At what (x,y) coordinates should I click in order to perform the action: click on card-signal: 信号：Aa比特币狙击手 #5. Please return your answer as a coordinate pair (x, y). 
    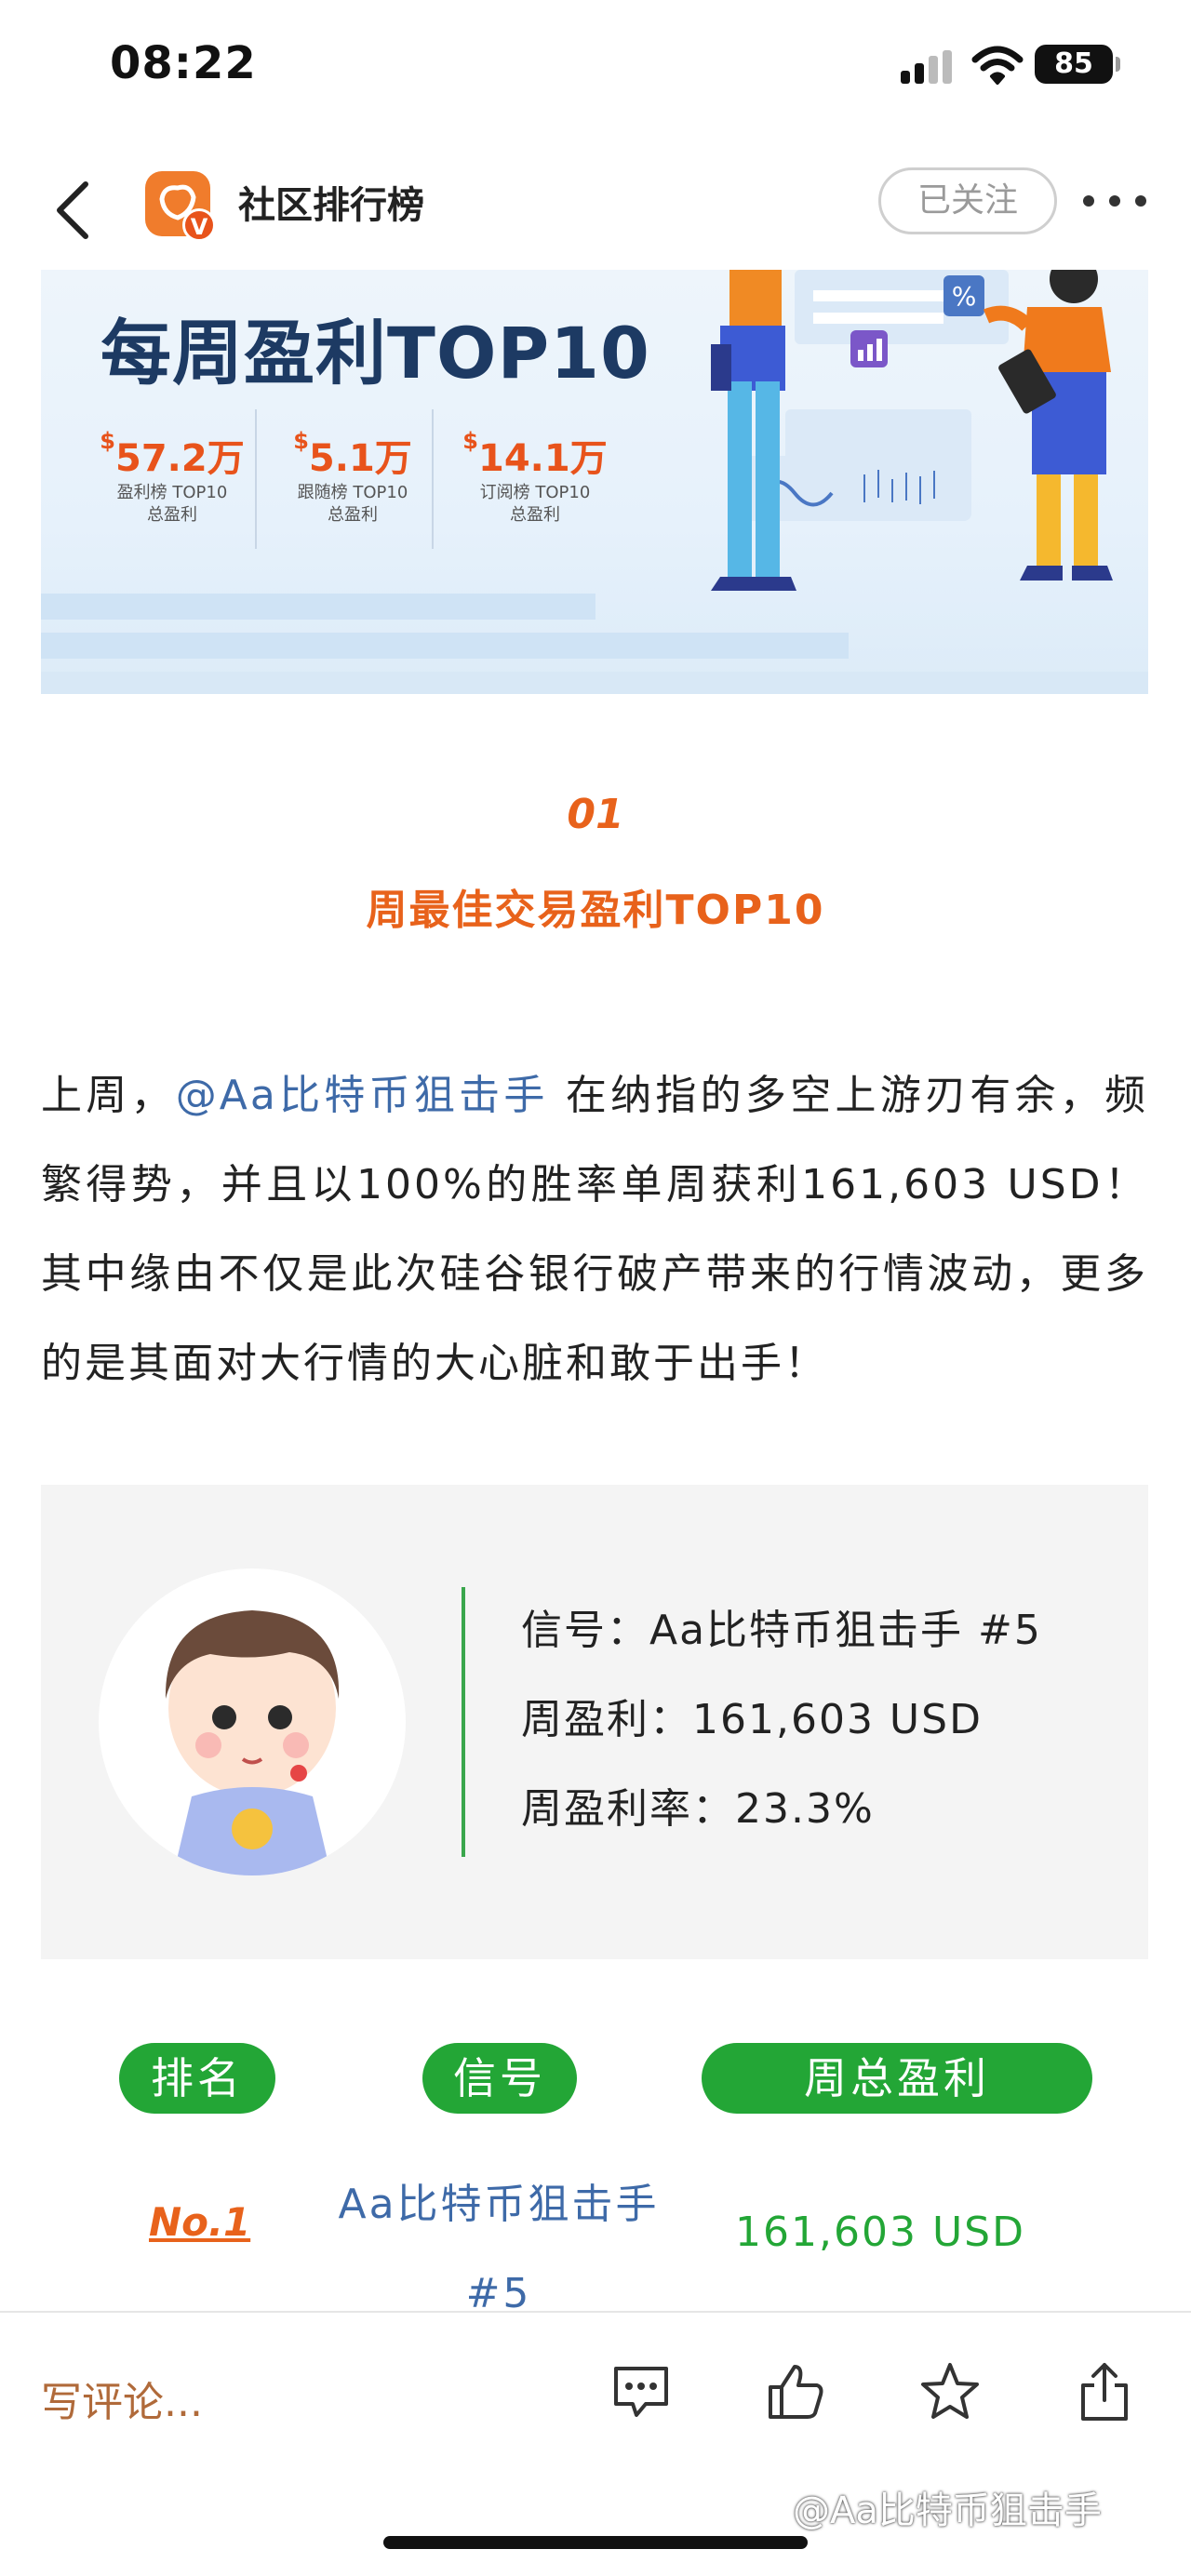
    Looking at the image, I should click on (781, 1630).